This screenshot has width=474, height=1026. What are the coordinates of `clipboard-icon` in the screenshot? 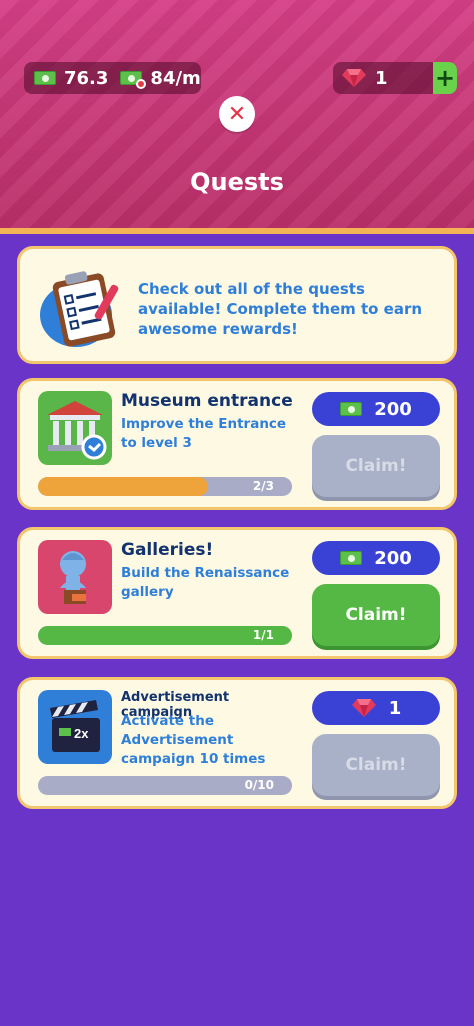 It's located at (79, 309).